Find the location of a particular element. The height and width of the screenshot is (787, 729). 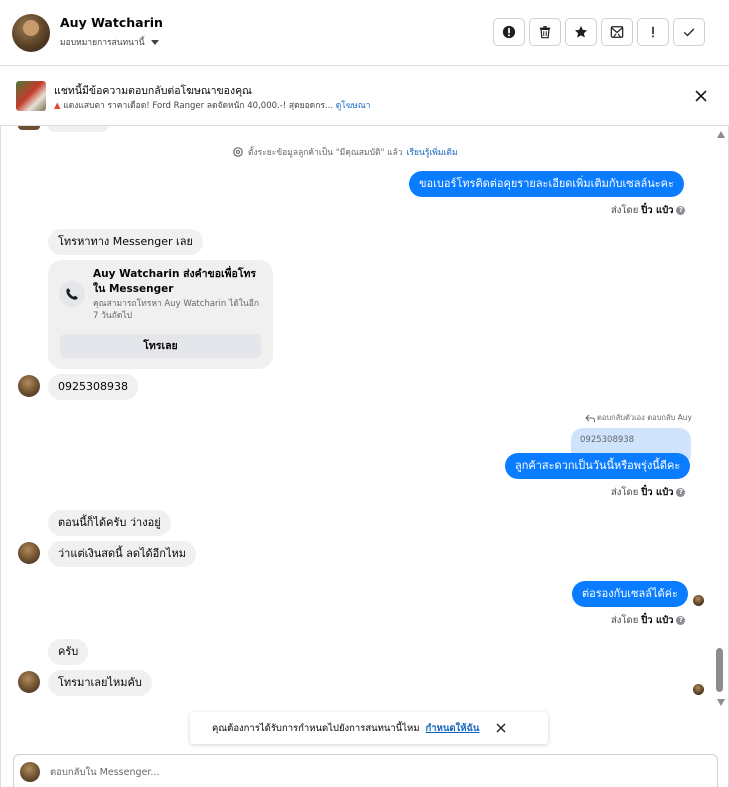

exclamation-icon is located at coordinates (653, 32).